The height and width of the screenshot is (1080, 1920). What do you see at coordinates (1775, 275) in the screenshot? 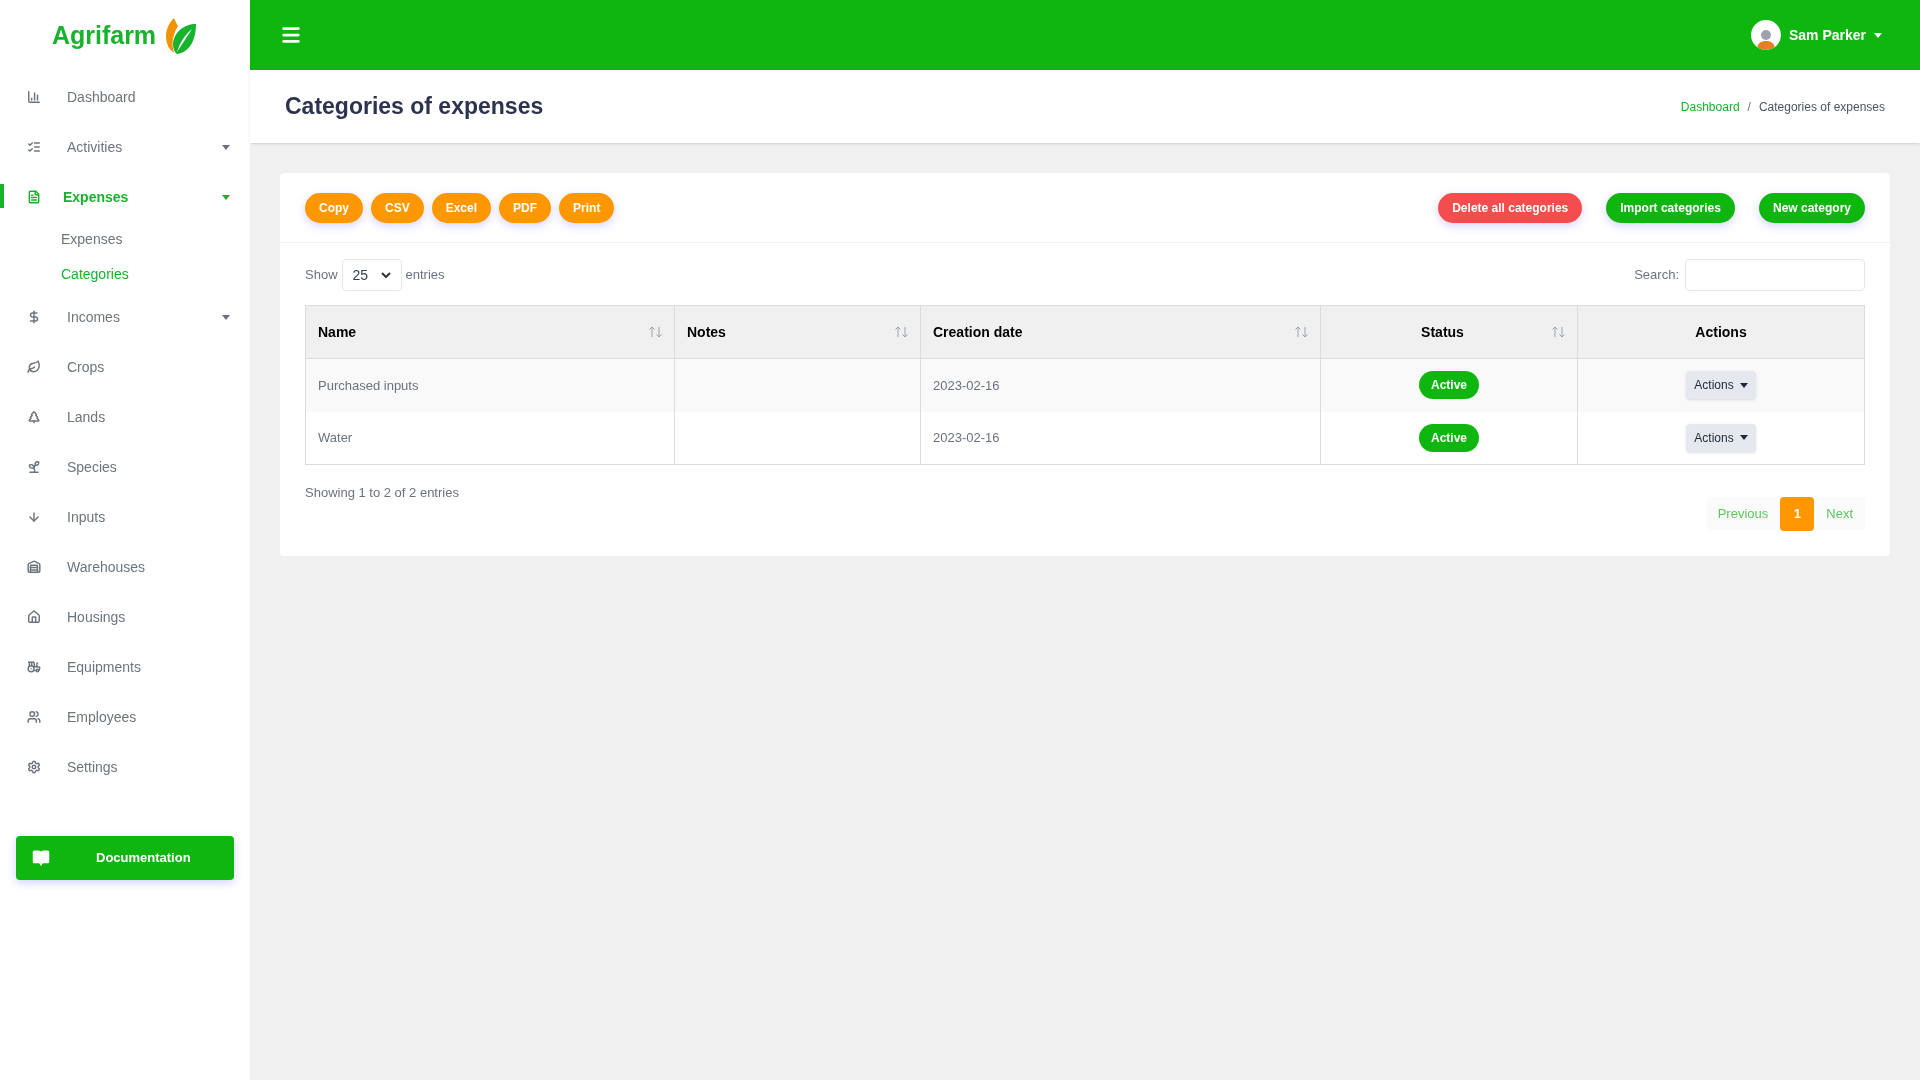
I see `search-field` at bounding box center [1775, 275].